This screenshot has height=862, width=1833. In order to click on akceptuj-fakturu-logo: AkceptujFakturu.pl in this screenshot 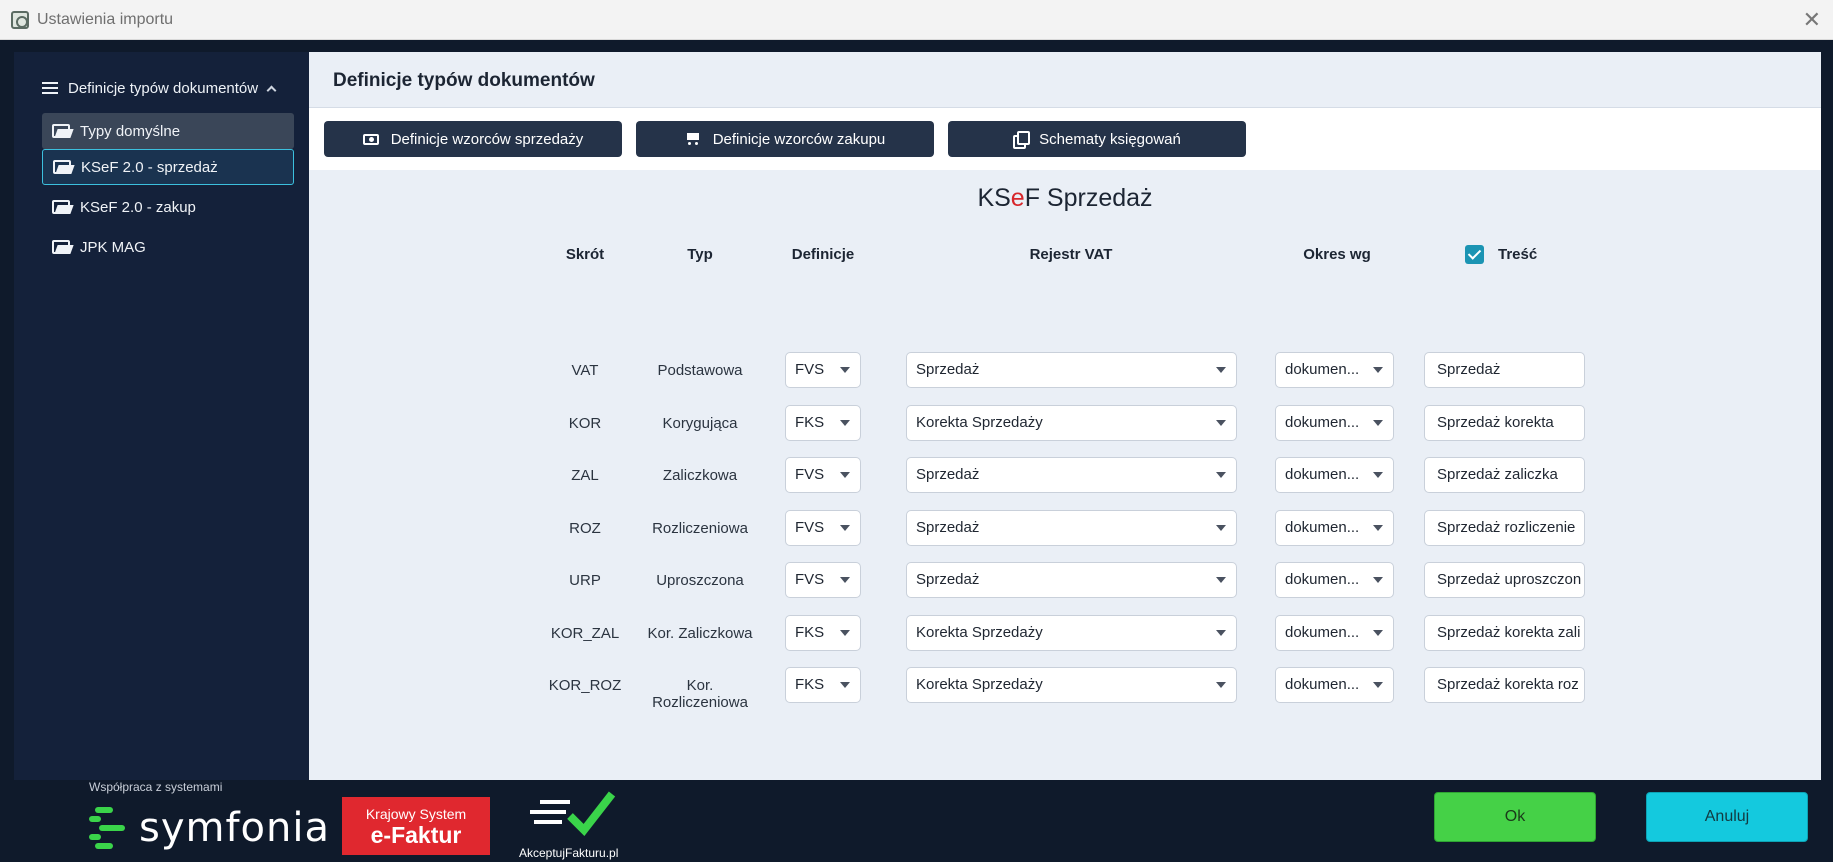, I will do `click(572, 825)`.